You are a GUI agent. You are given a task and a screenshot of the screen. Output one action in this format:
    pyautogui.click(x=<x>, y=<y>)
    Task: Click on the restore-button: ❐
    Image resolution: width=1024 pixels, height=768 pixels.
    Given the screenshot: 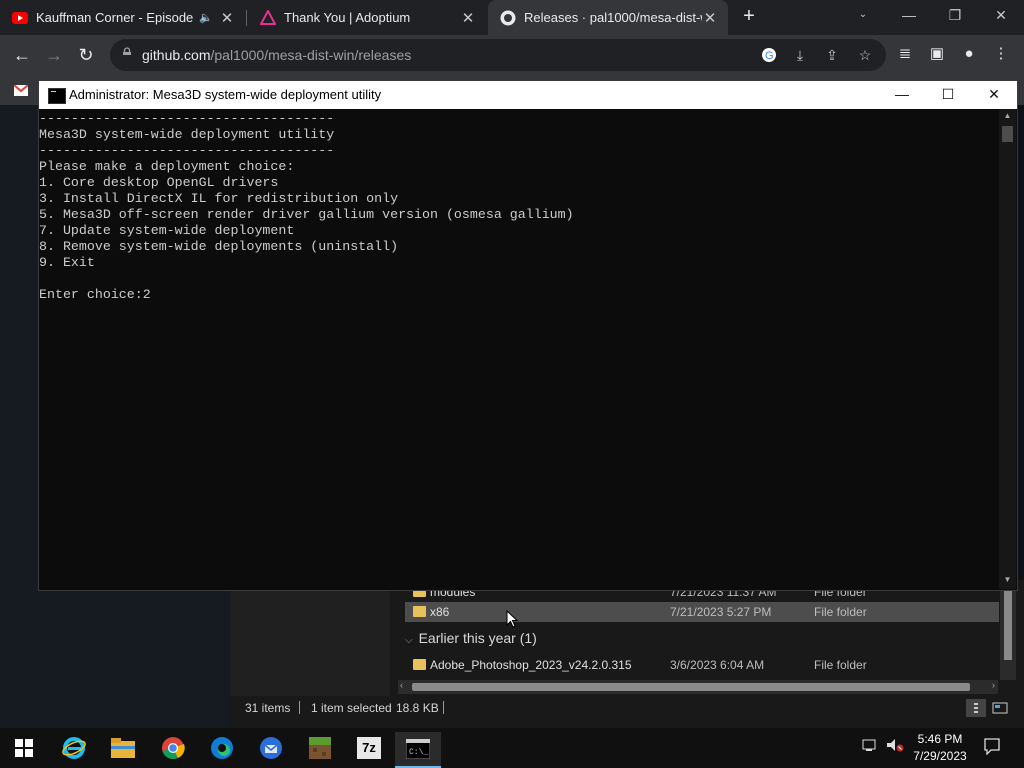 What is the action you would take?
    pyautogui.click(x=955, y=15)
    